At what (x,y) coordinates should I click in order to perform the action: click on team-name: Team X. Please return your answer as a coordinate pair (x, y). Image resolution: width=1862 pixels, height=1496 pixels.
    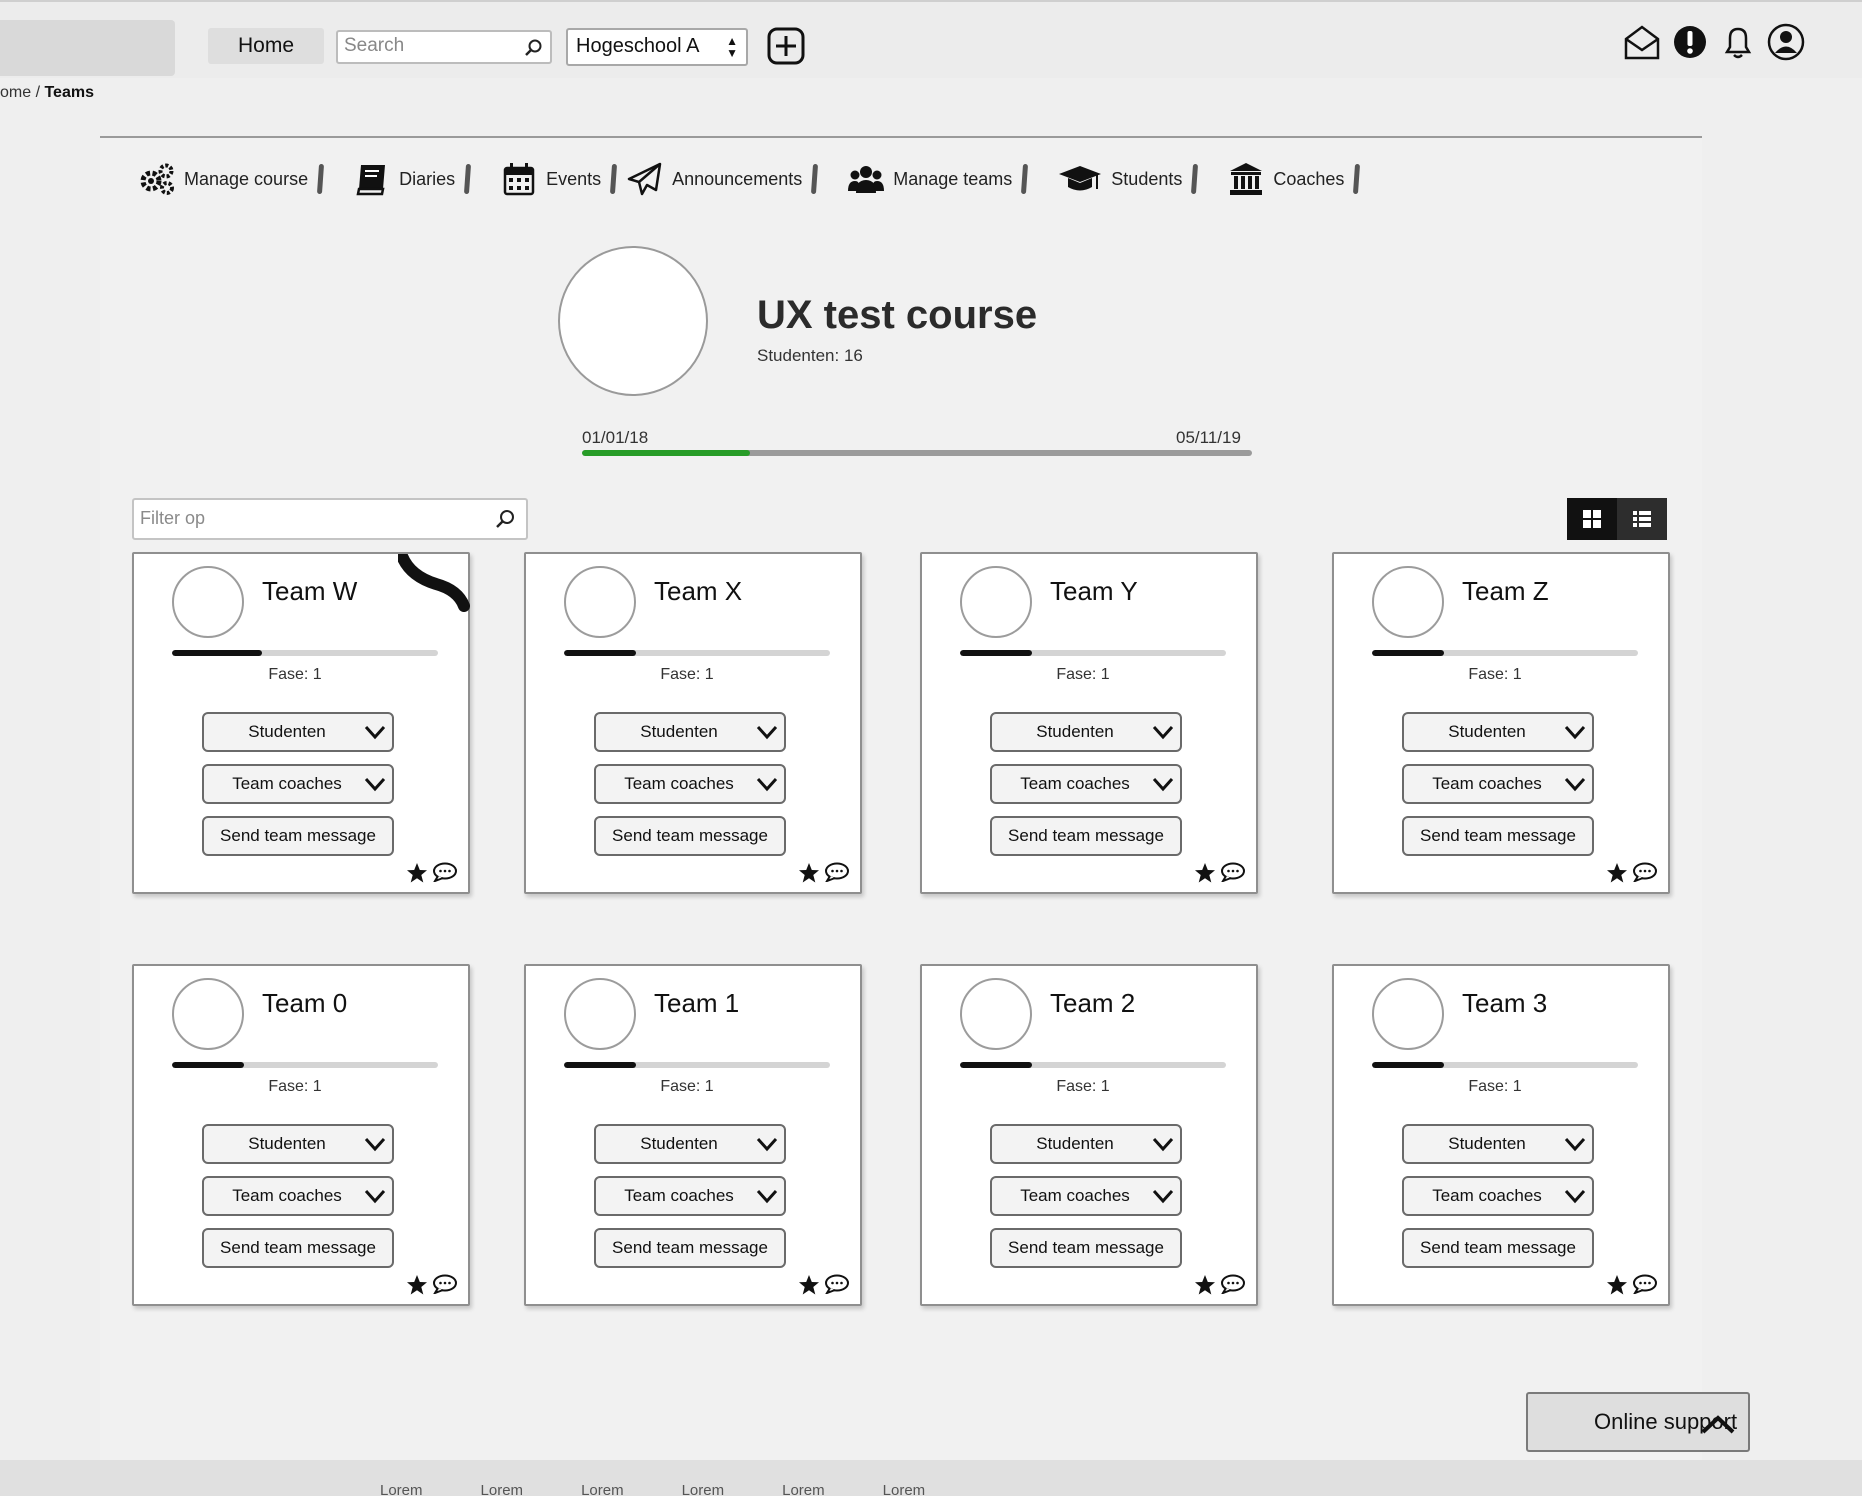
    Looking at the image, I should click on (698, 591).